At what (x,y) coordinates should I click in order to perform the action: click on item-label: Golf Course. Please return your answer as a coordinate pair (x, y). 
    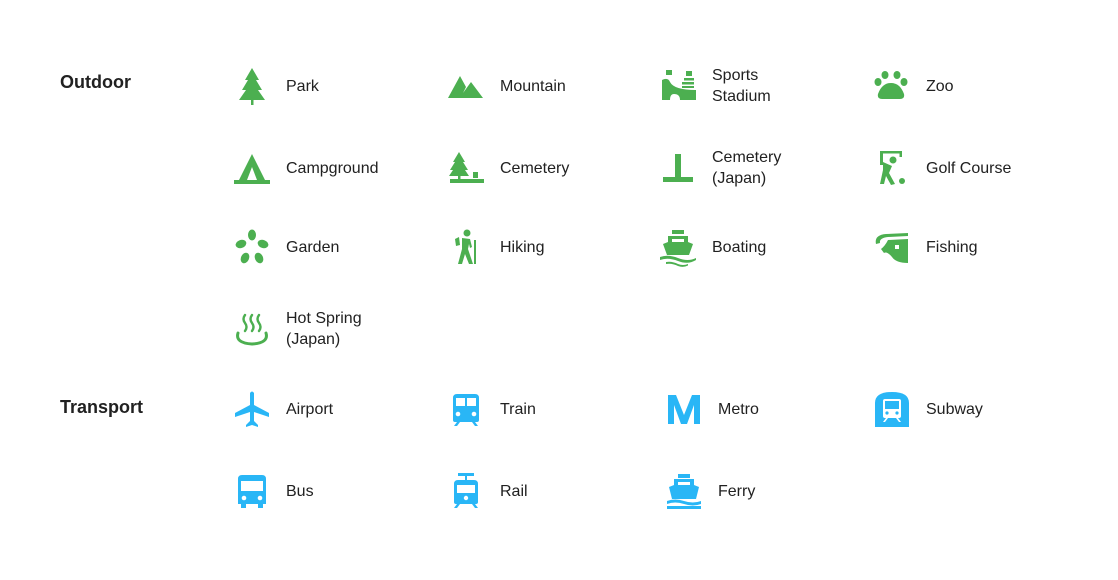
    Looking at the image, I should click on (969, 168).